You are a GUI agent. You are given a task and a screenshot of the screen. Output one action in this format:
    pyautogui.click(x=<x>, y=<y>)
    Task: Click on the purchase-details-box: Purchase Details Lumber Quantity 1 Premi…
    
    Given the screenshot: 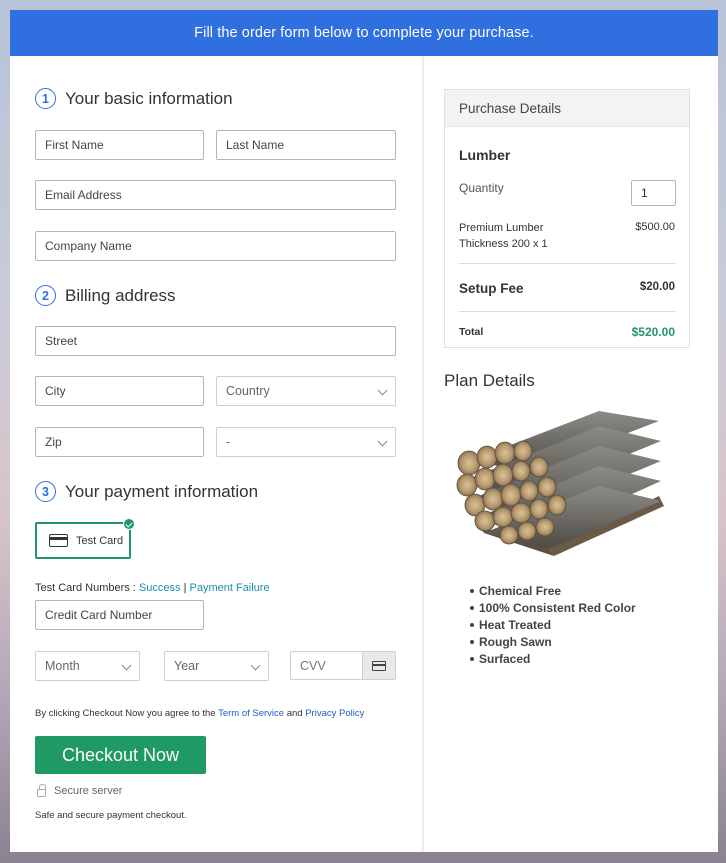 What is the action you would take?
    pyautogui.click(x=567, y=218)
    